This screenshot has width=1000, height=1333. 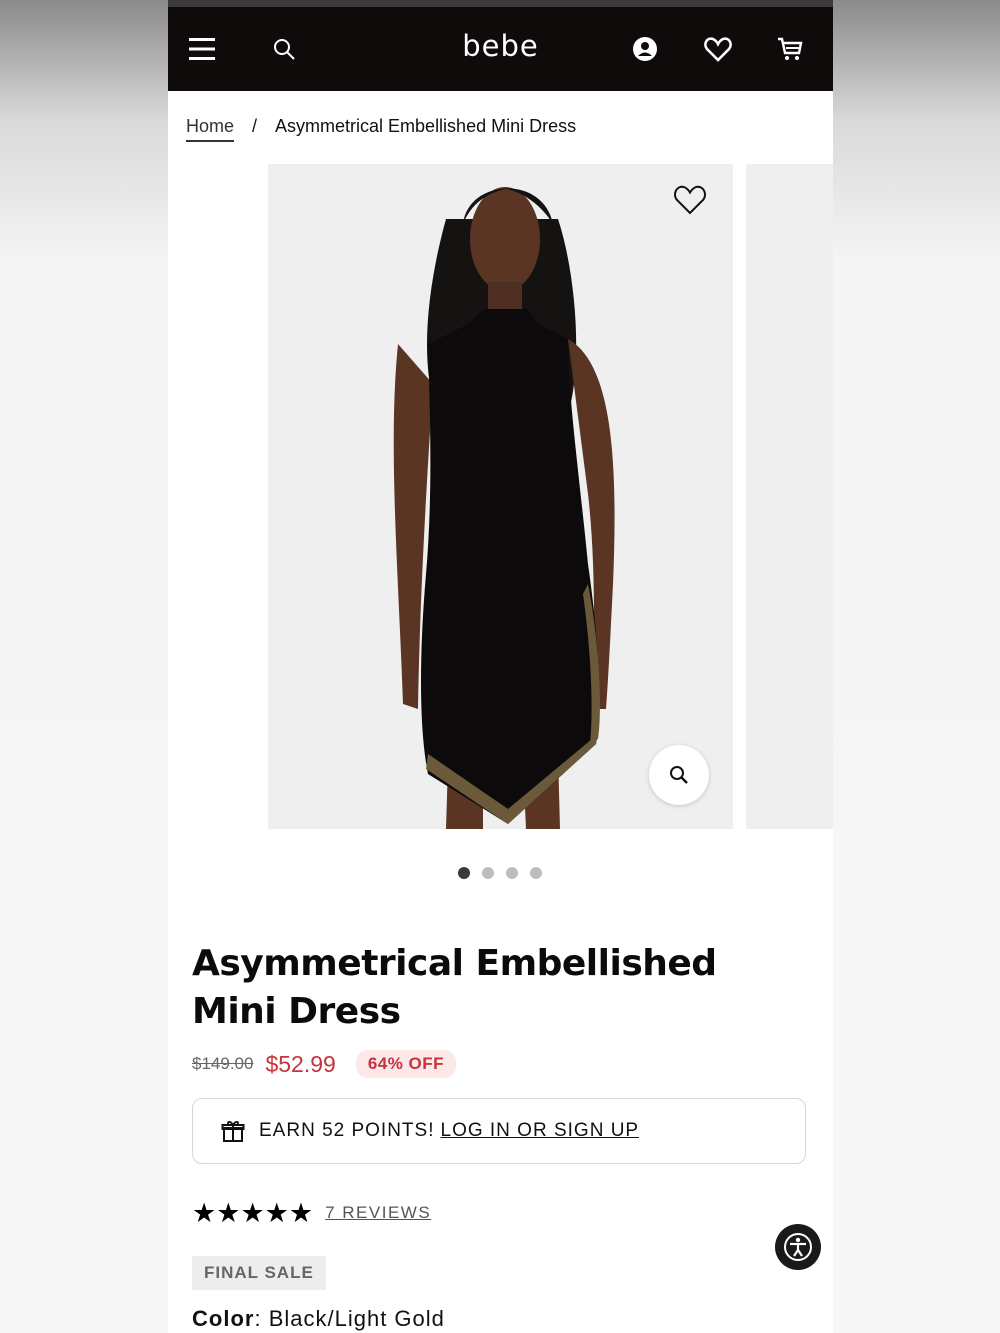 I want to click on zoom-button, so click(x=679, y=775).